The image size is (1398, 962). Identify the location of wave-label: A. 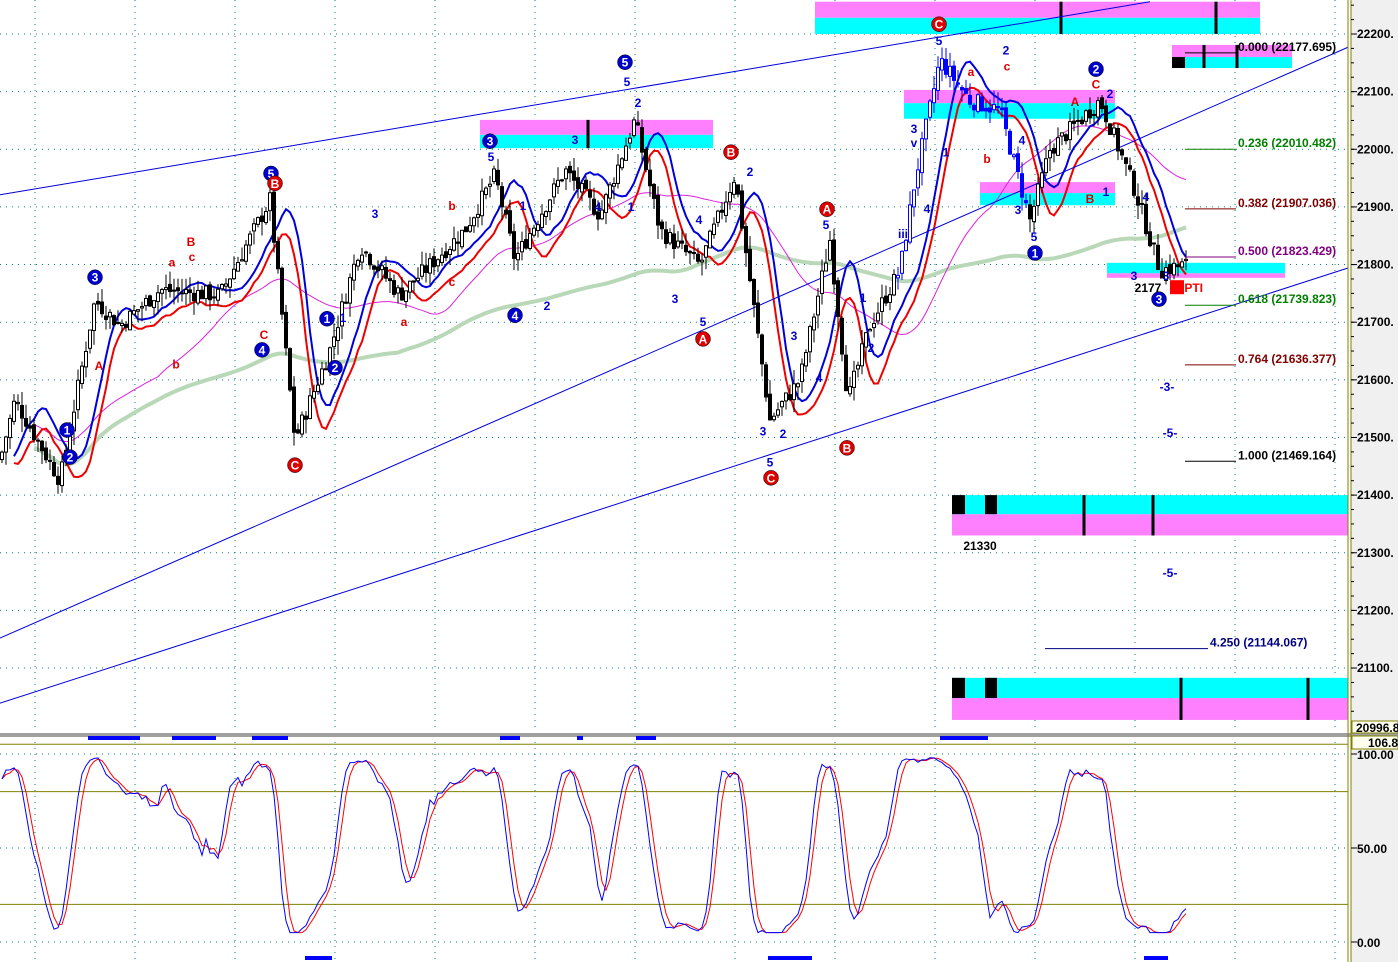
(1075, 102).